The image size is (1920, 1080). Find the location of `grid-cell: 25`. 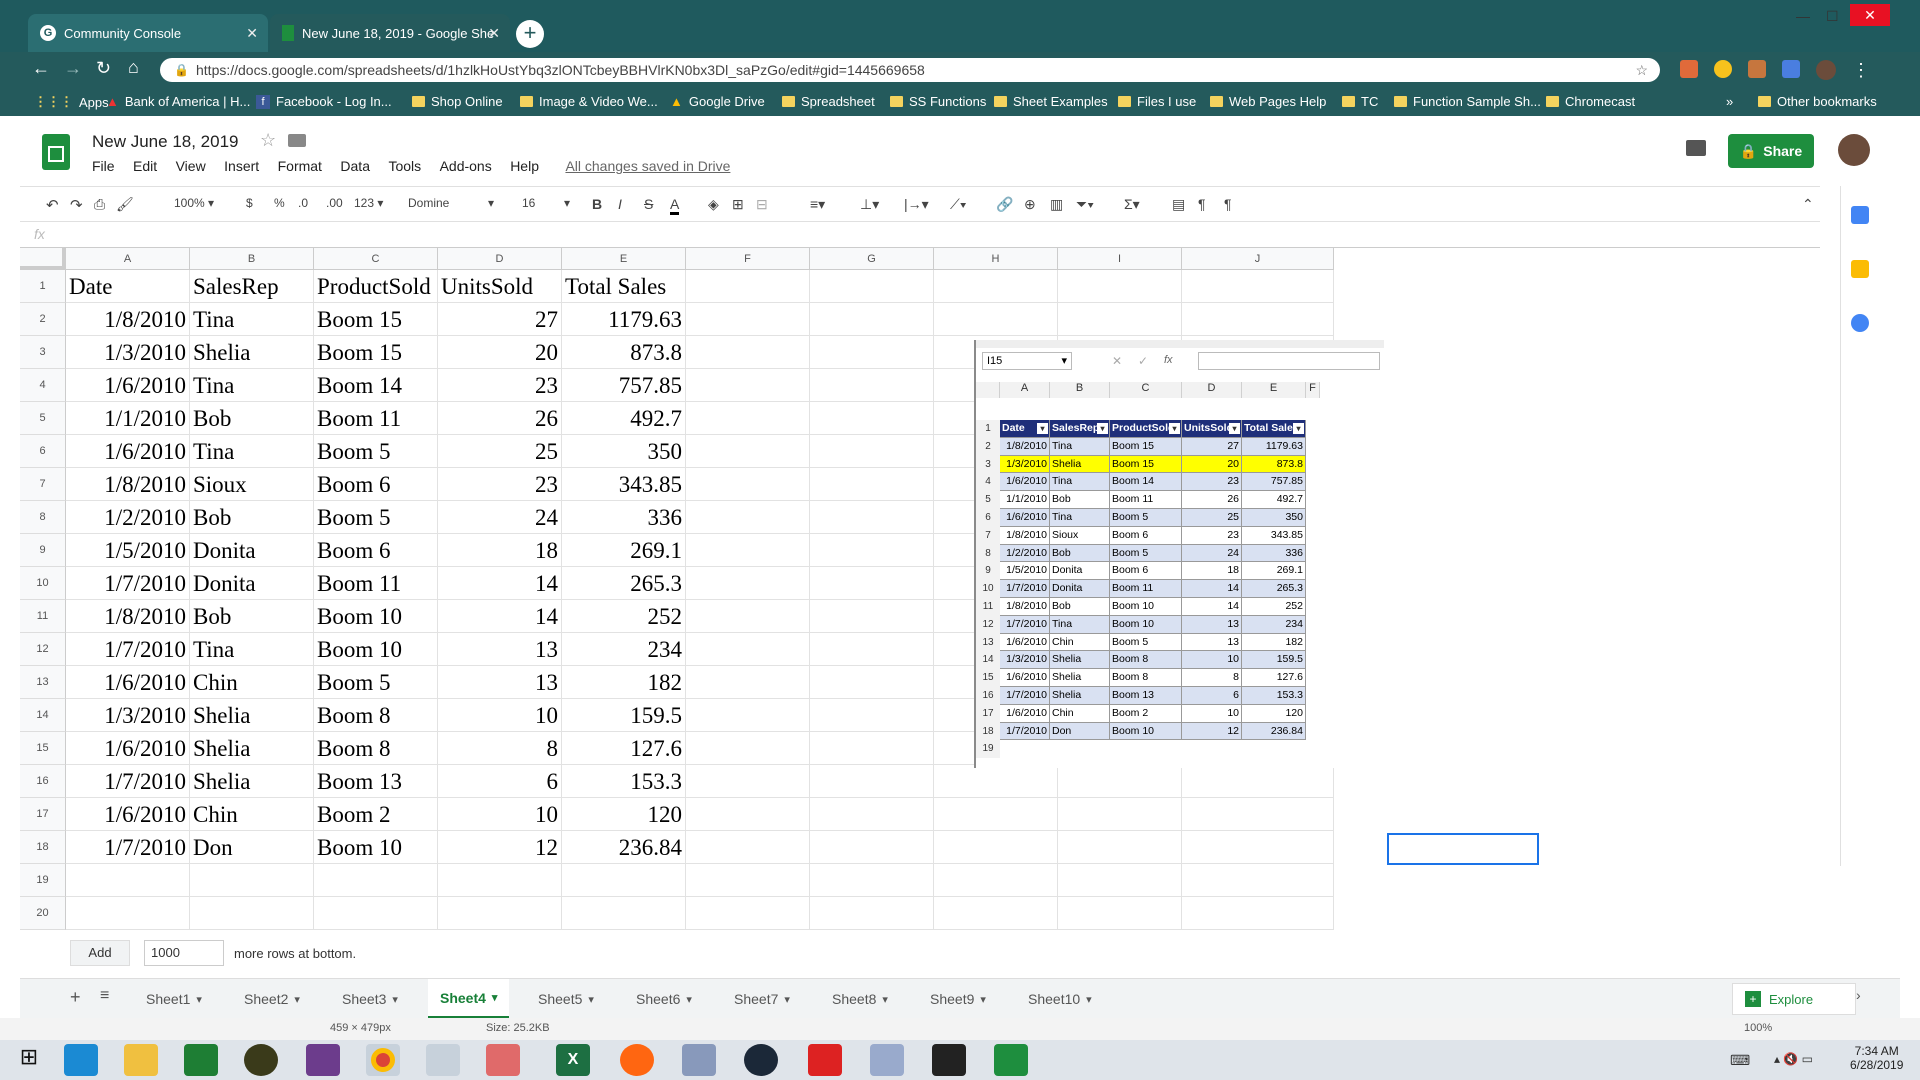

grid-cell: 25 is located at coordinates (500, 451).